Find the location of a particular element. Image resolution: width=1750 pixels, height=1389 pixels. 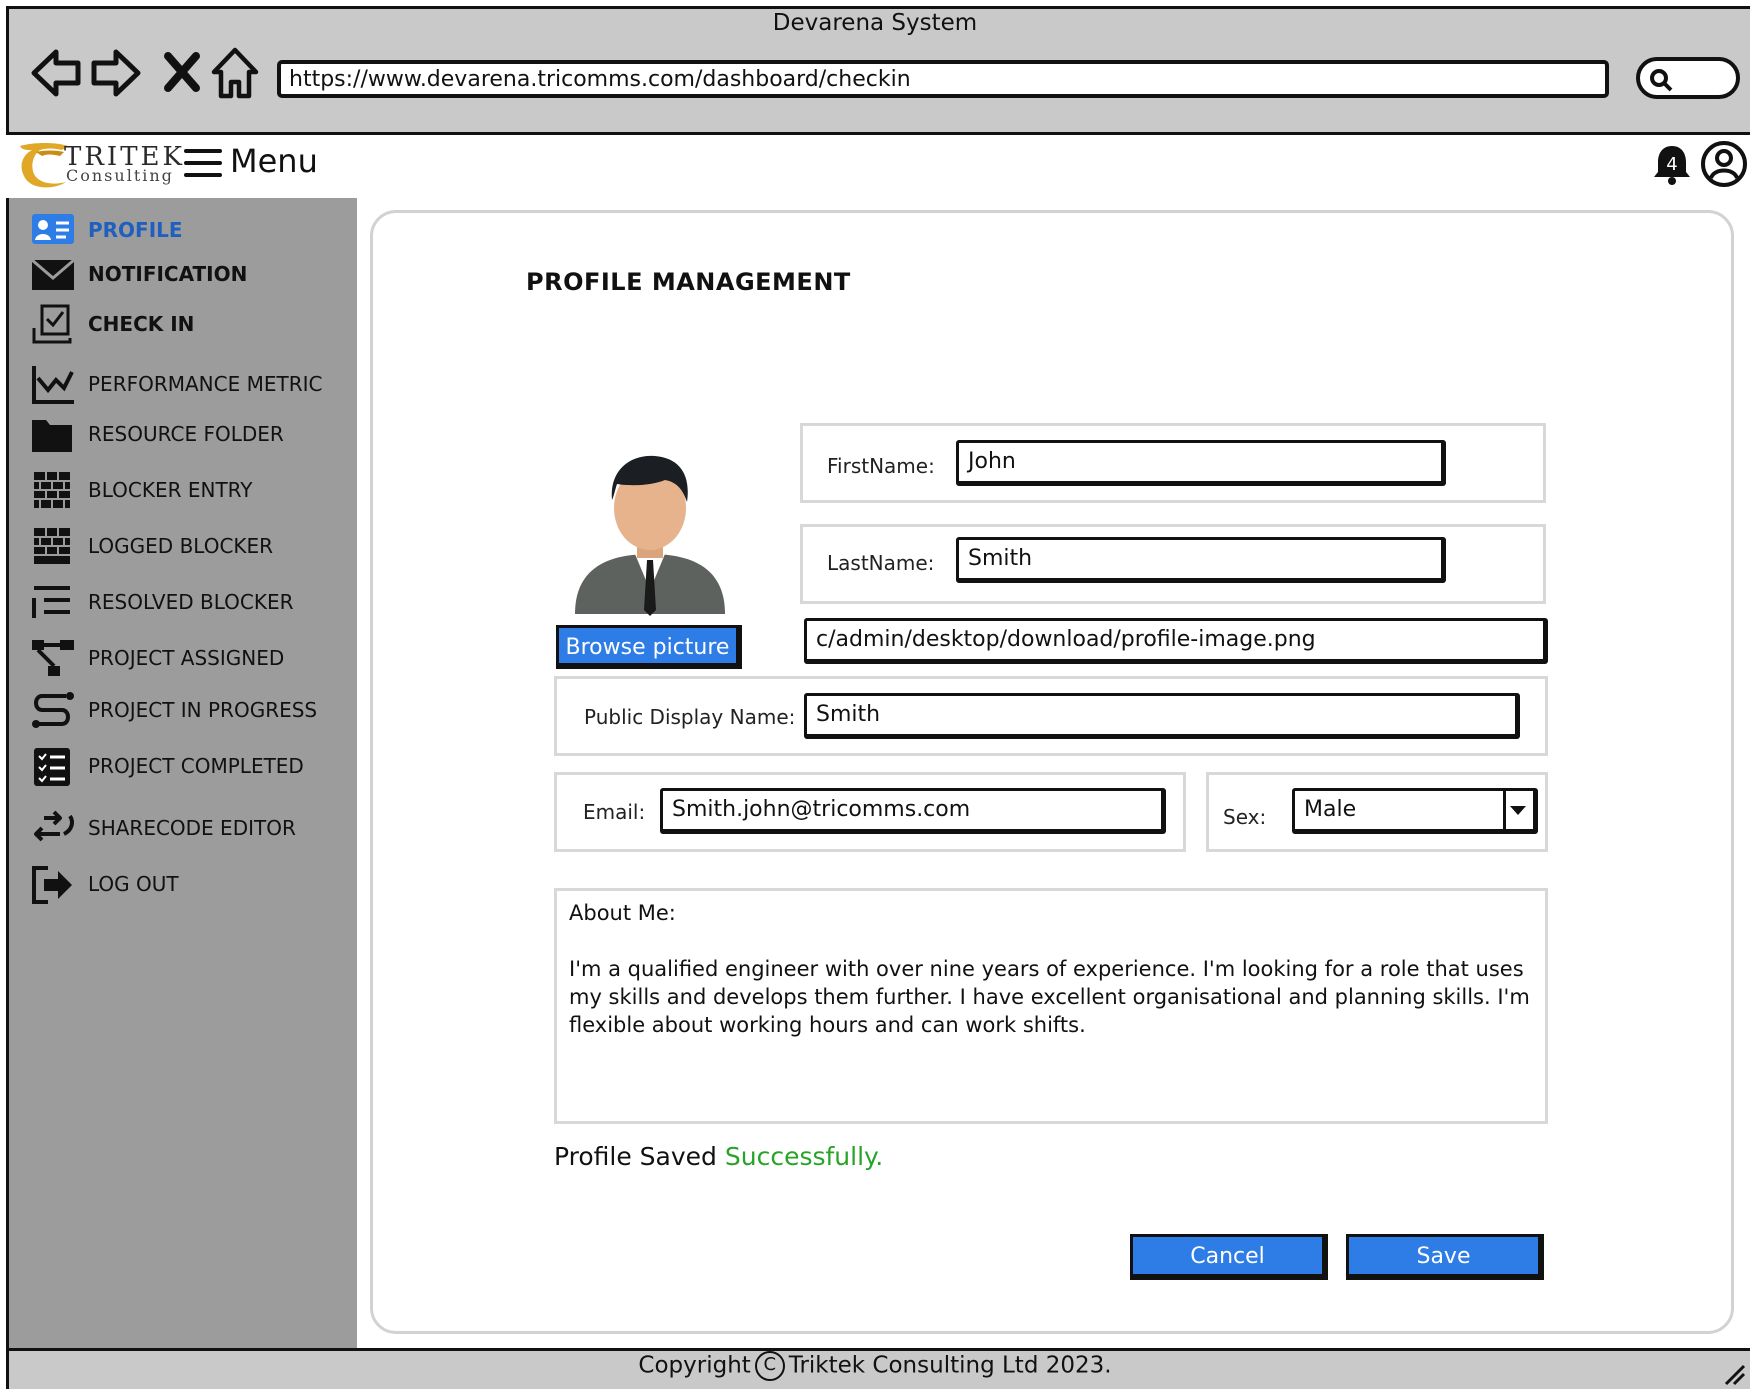

sidebar-item-label: PERFORMANCE METRIC is located at coordinates (205, 384).